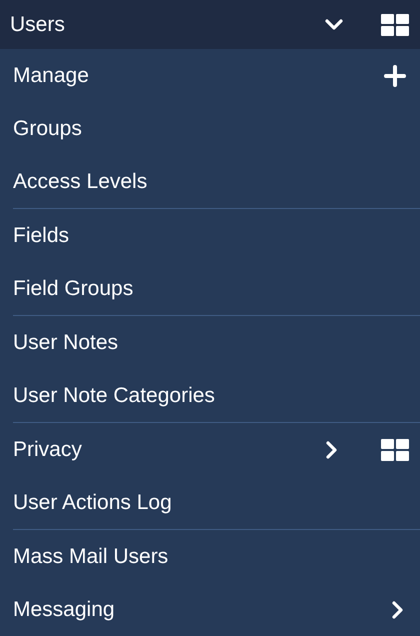 This screenshot has height=636, width=420. I want to click on menu-item: User Actions Log, so click(216, 502).